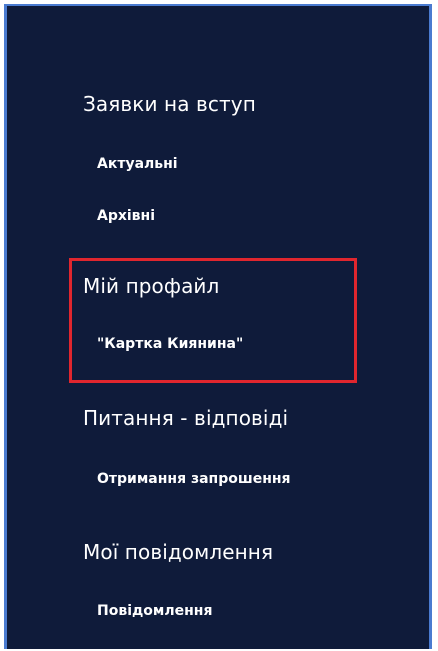  What do you see at coordinates (169, 104) in the screenshot?
I see `section-title-applications: Заявки на вступ` at bounding box center [169, 104].